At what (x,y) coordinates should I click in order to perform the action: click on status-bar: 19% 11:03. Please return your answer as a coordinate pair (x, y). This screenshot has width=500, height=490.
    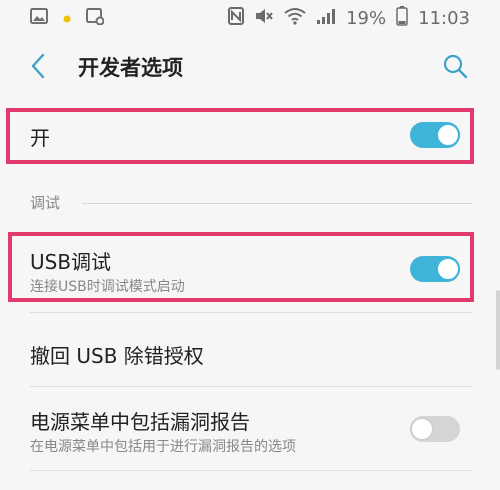
    Looking at the image, I should click on (250, 16).